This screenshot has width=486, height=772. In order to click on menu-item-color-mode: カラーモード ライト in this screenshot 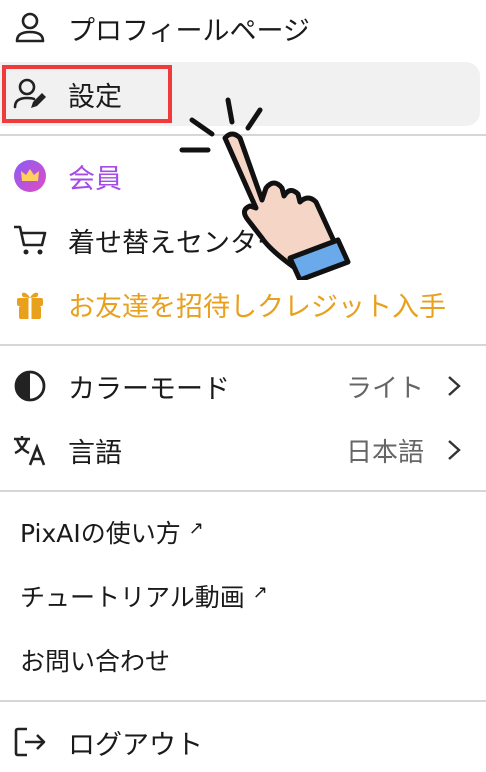, I will do `click(243, 386)`.